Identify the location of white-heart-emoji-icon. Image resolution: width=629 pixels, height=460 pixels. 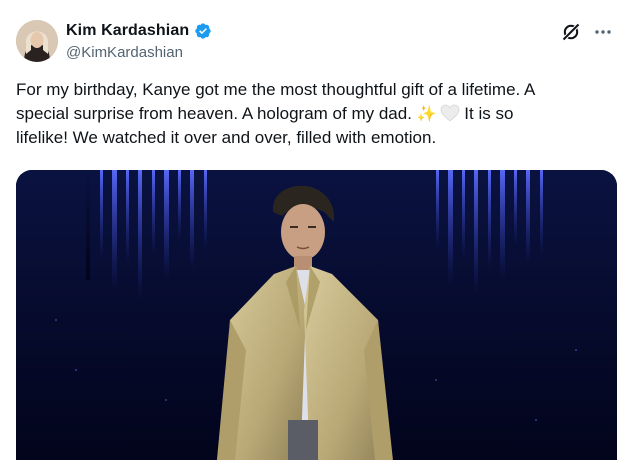
(448, 113).